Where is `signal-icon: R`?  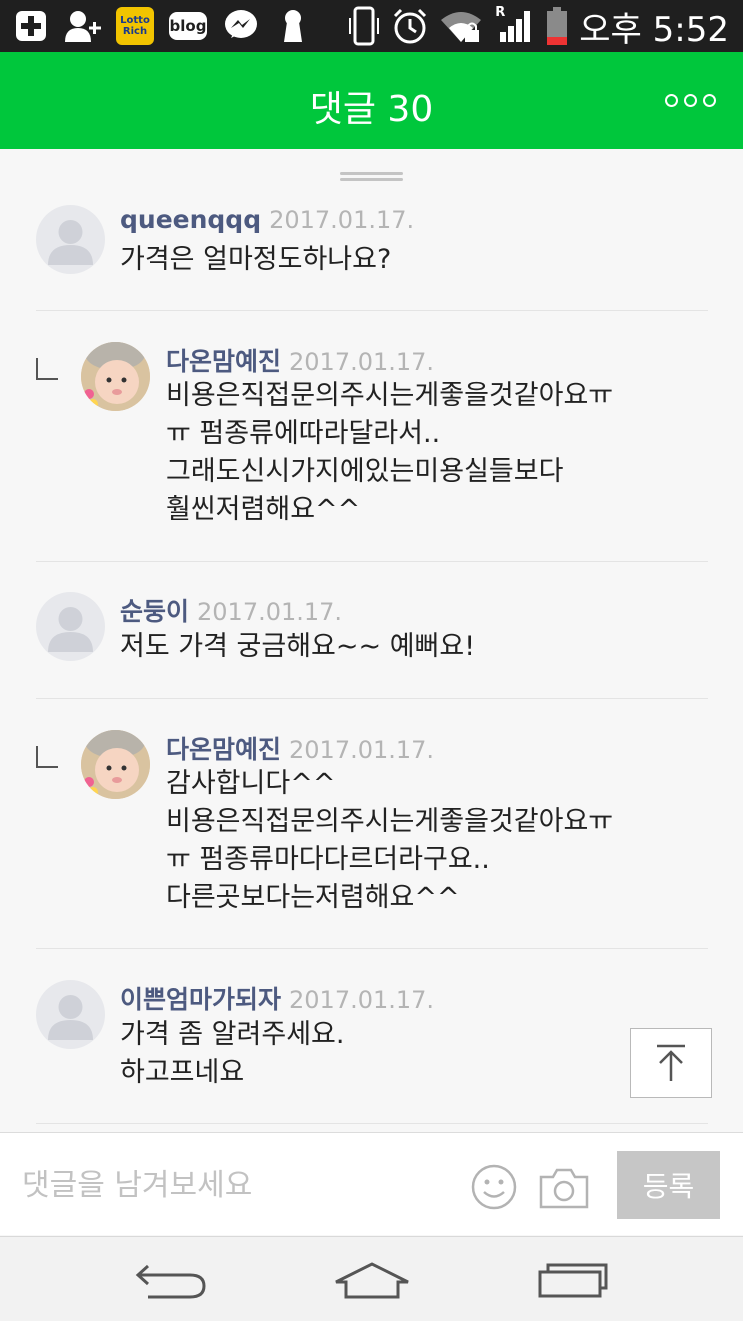 signal-icon: R is located at coordinates (515, 25).